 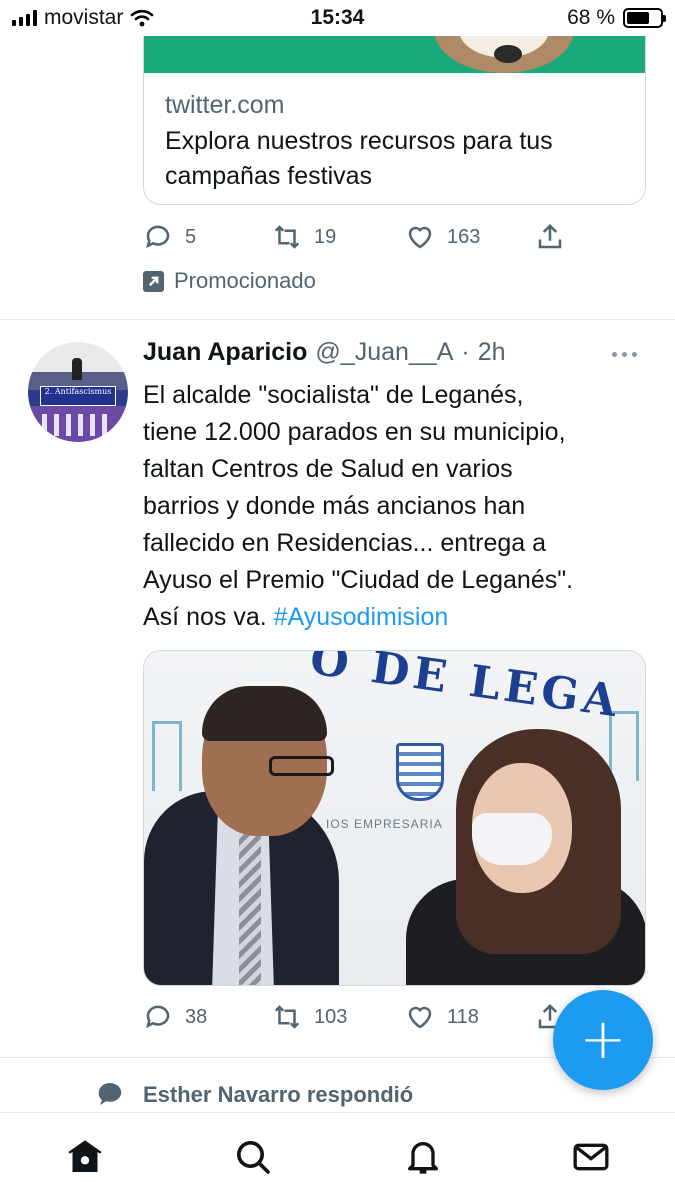 I want to click on photo-sub-text: IOS EMPRESARIA, so click(x=384, y=824).